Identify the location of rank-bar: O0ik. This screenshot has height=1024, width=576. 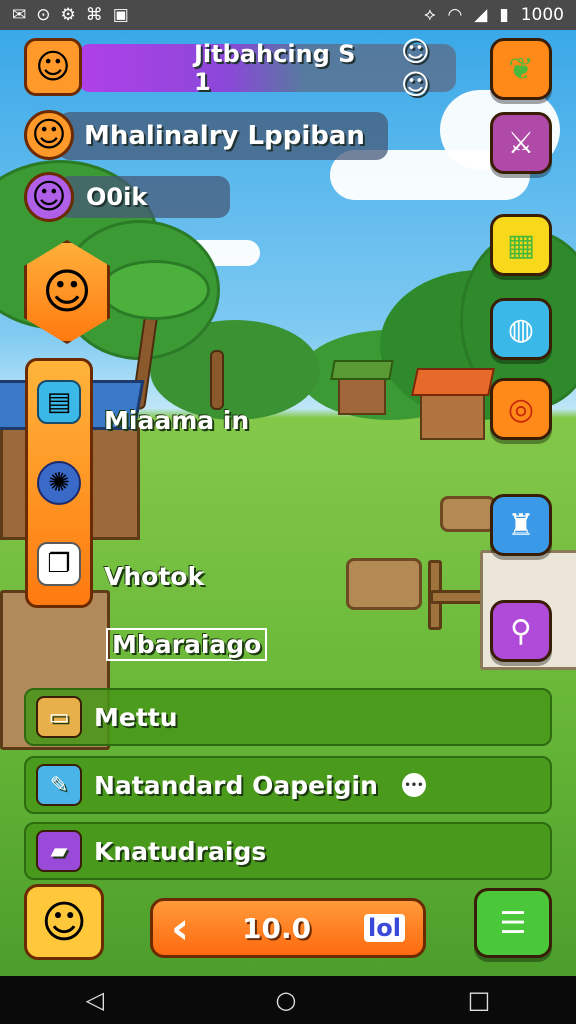
(144, 197).